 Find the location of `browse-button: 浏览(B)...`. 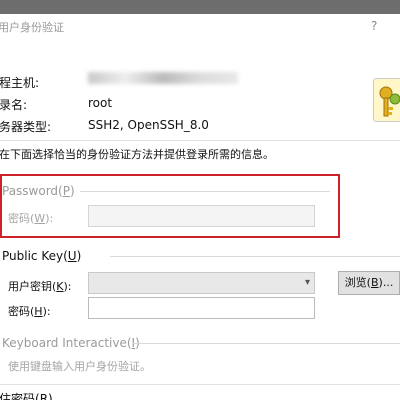

browse-button: 浏览(B)... is located at coordinates (369, 283).